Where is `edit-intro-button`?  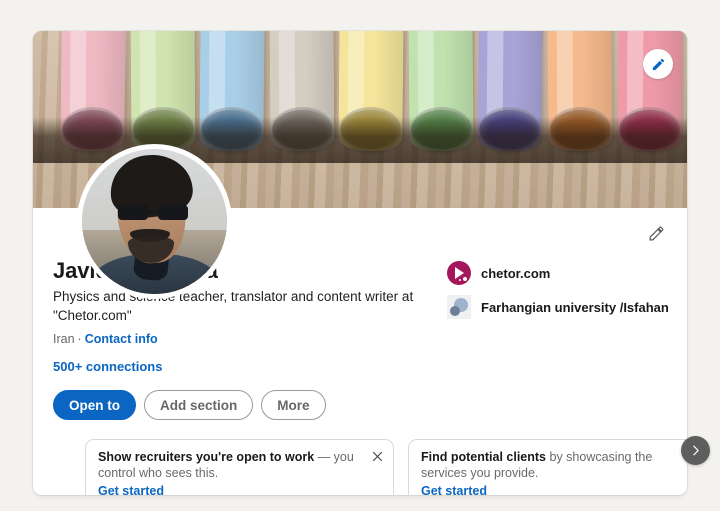
edit-intro-button is located at coordinates (656, 233).